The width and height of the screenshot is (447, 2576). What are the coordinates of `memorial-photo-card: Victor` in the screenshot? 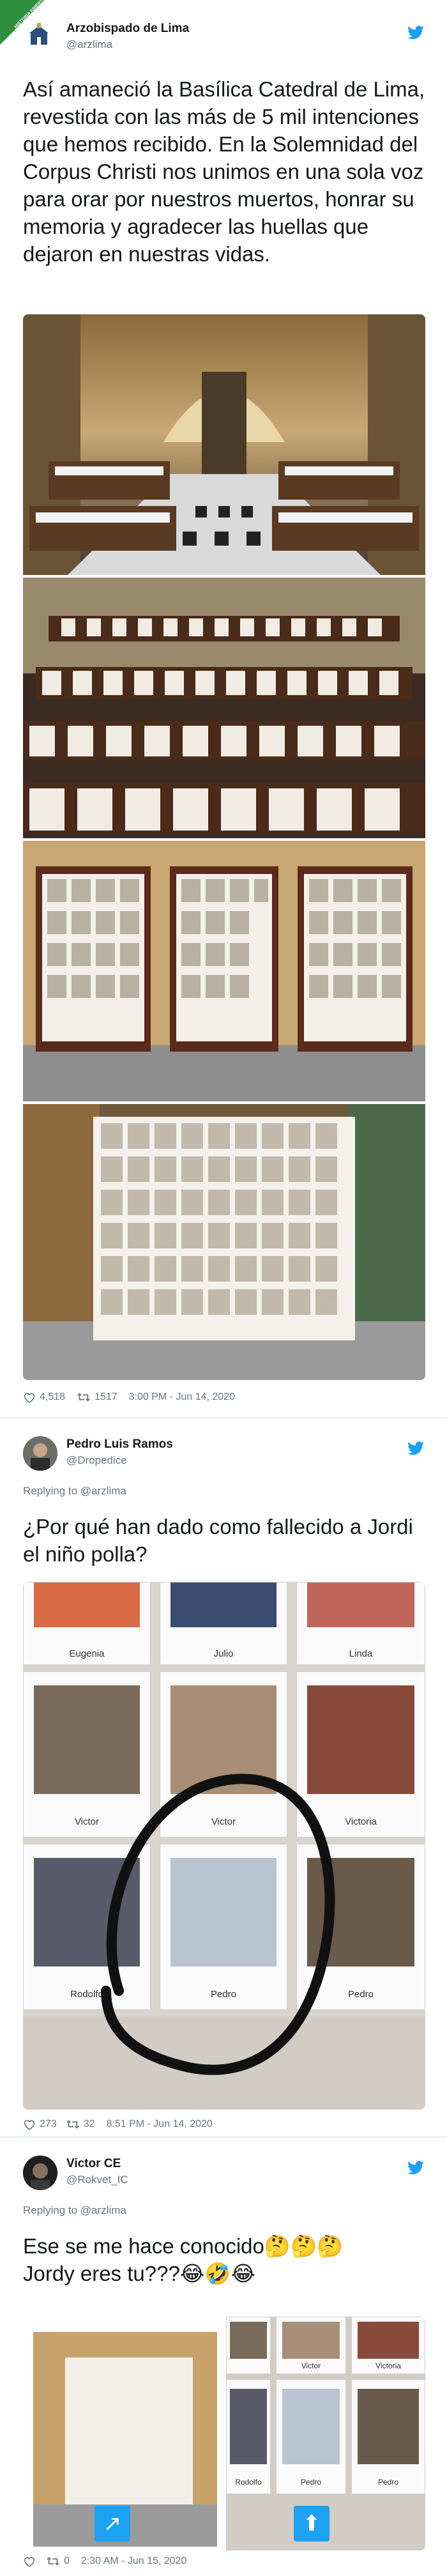 It's located at (311, 2345).